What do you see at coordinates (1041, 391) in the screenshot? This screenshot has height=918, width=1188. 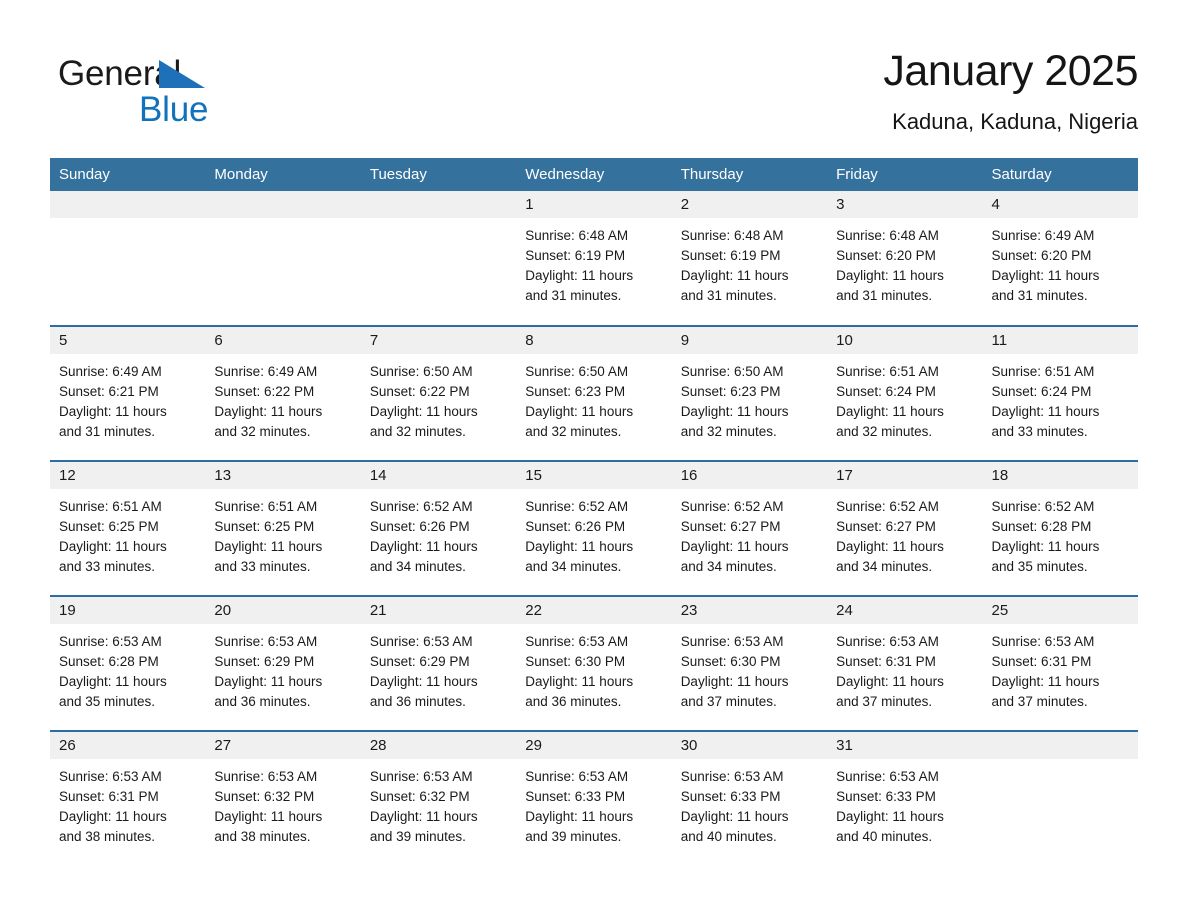 I see `sunset-text: Sunset: 6:24 PM` at bounding box center [1041, 391].